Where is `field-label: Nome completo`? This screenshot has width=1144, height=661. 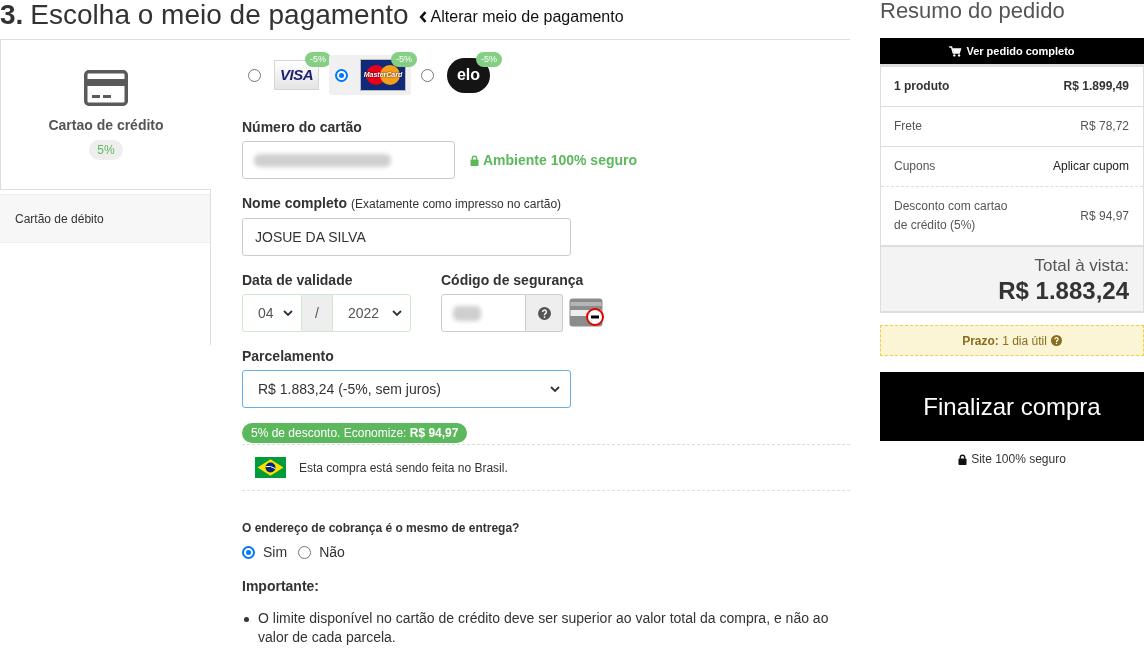
field-label: Nome completo is located at coordinates (294, 203).